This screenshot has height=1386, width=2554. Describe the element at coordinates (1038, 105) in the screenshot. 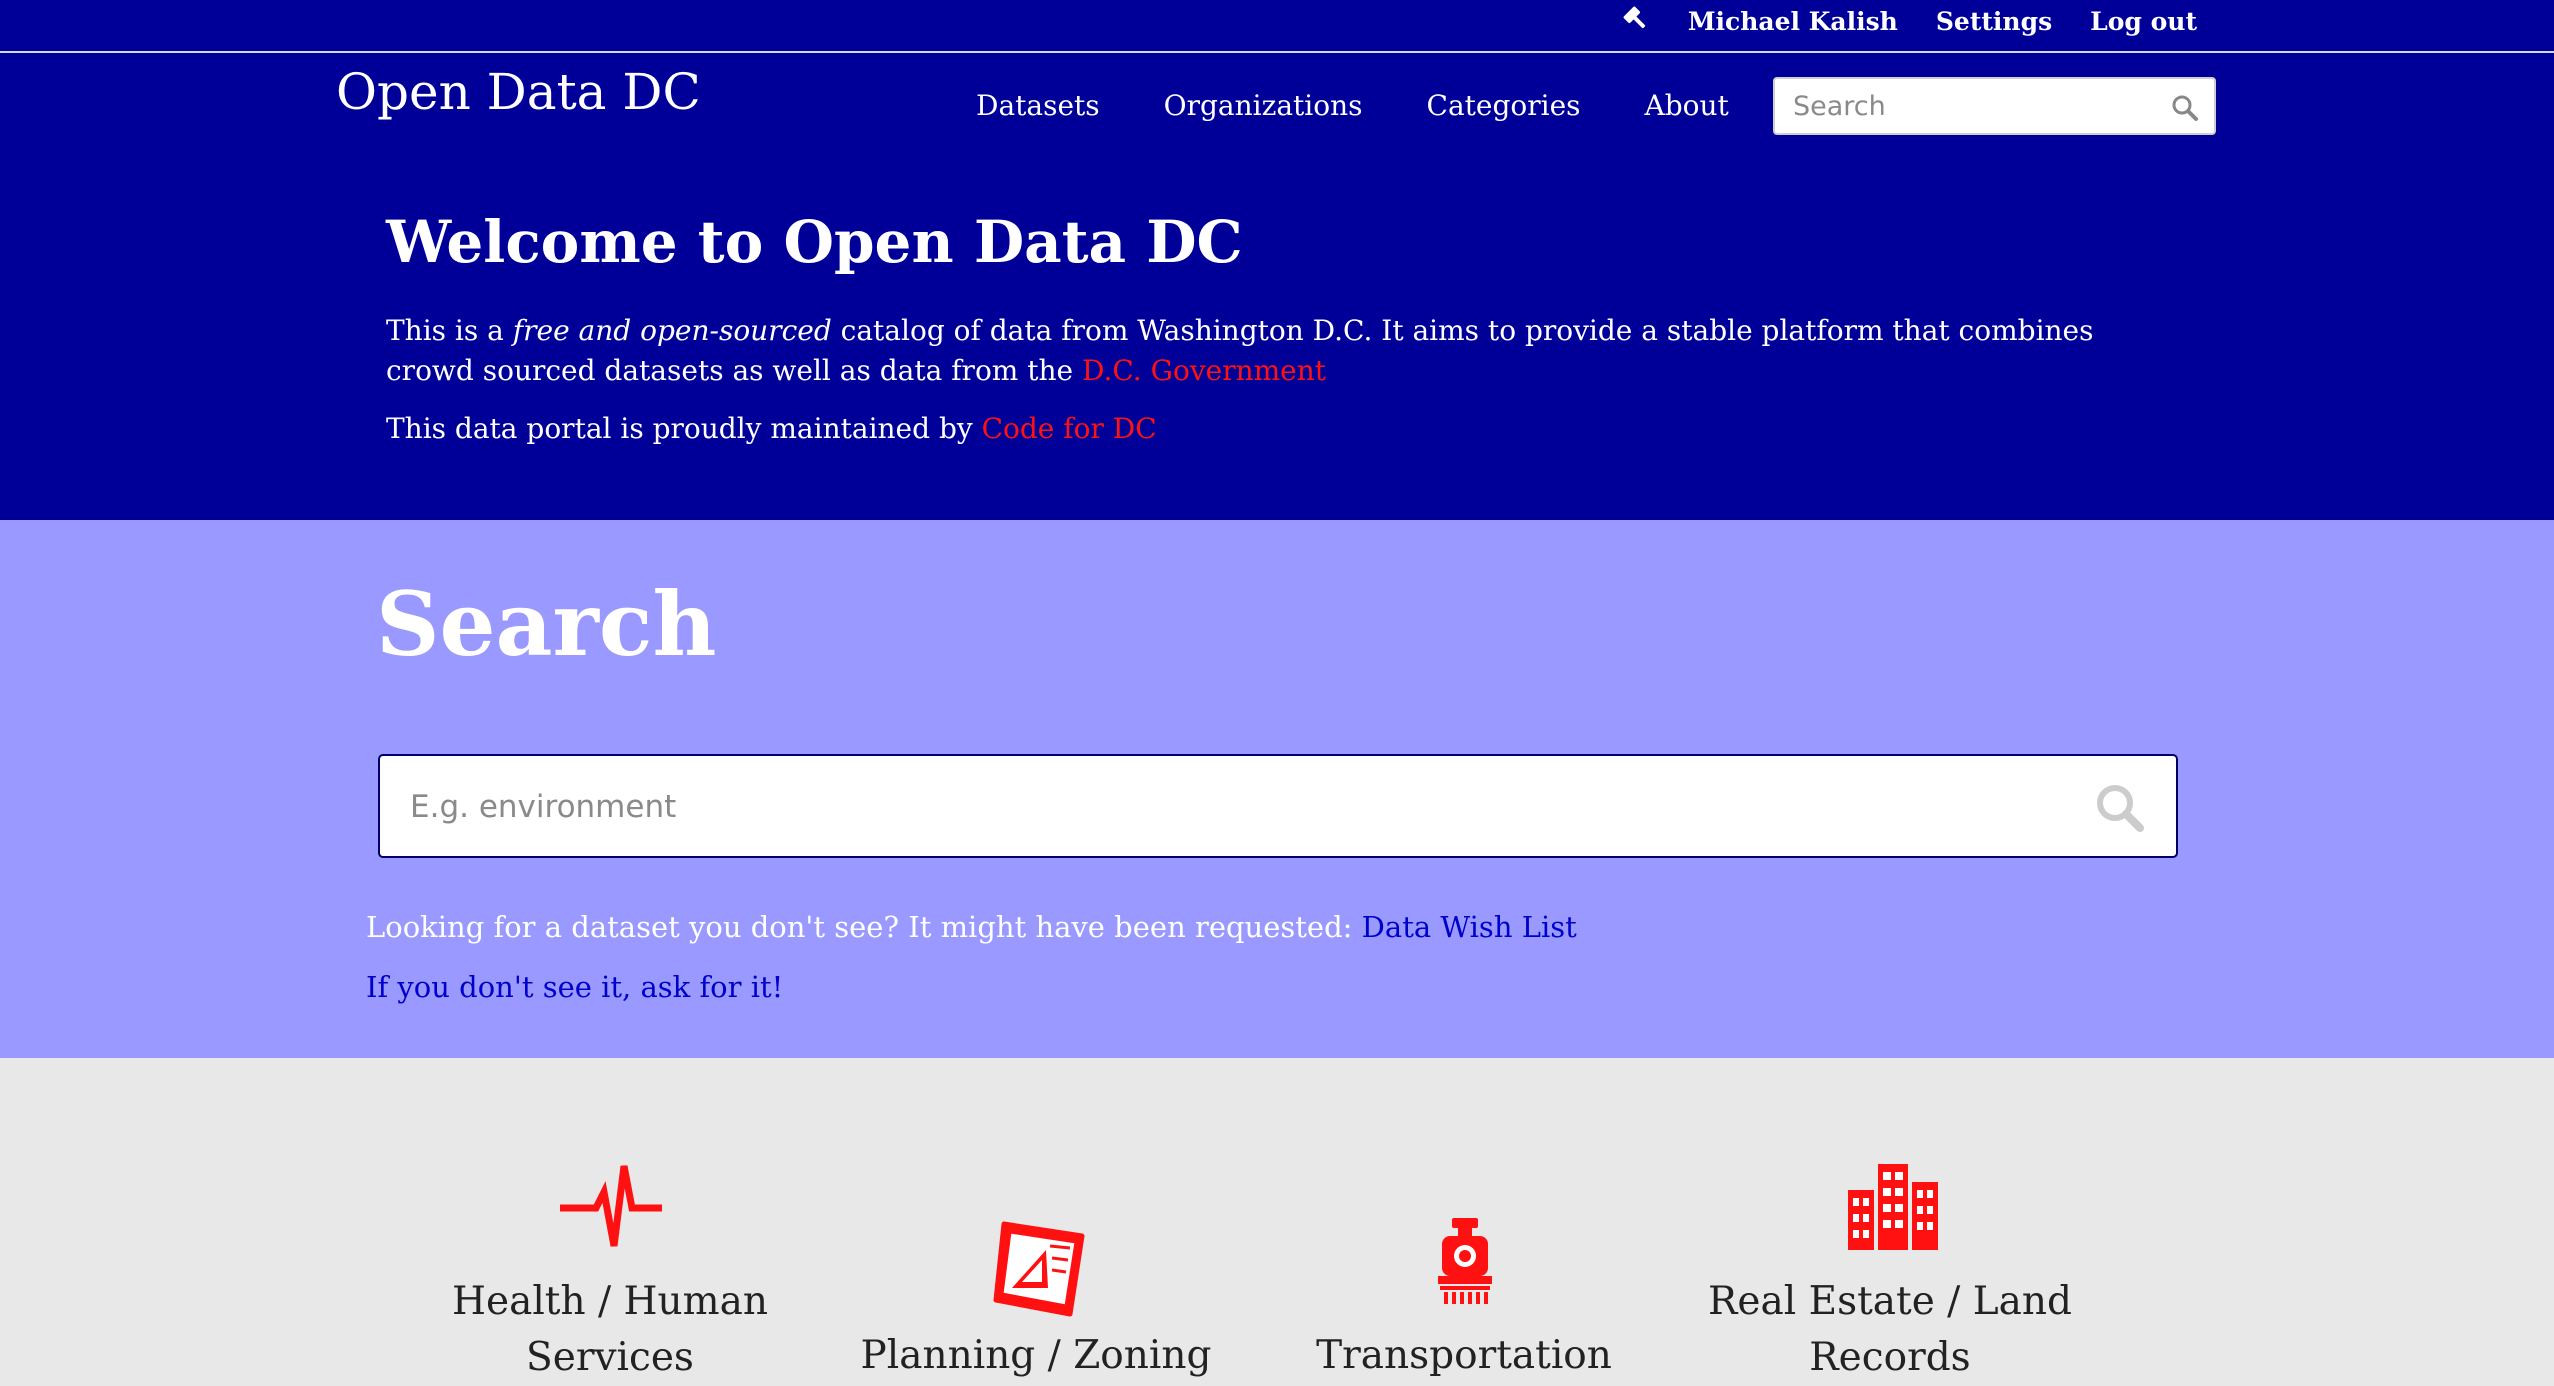

I see `nav-datasets: Datasets` at that location.